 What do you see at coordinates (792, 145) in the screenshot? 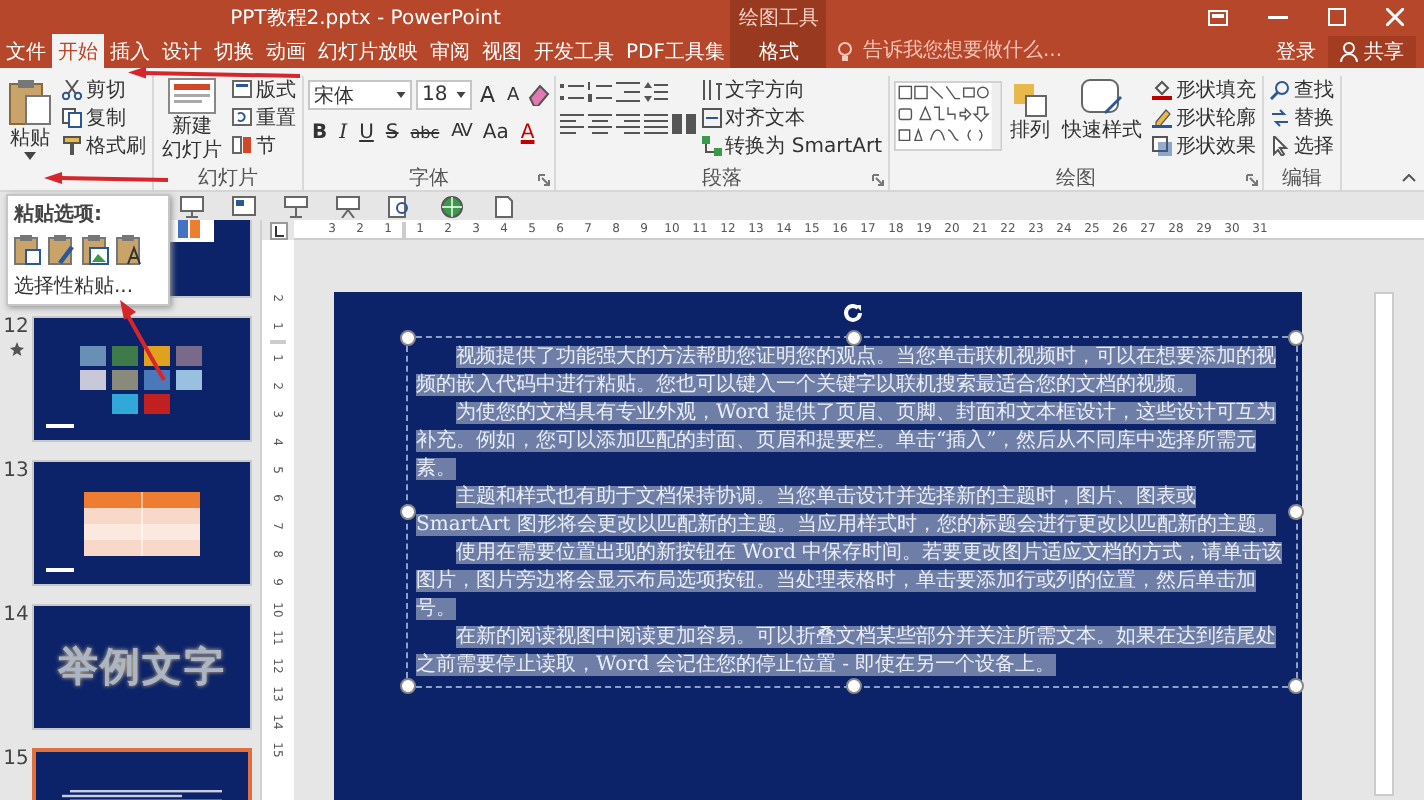
I see `convert-to-smartart-button: 转换为 SmartArt` at bounding box center [792, 145].